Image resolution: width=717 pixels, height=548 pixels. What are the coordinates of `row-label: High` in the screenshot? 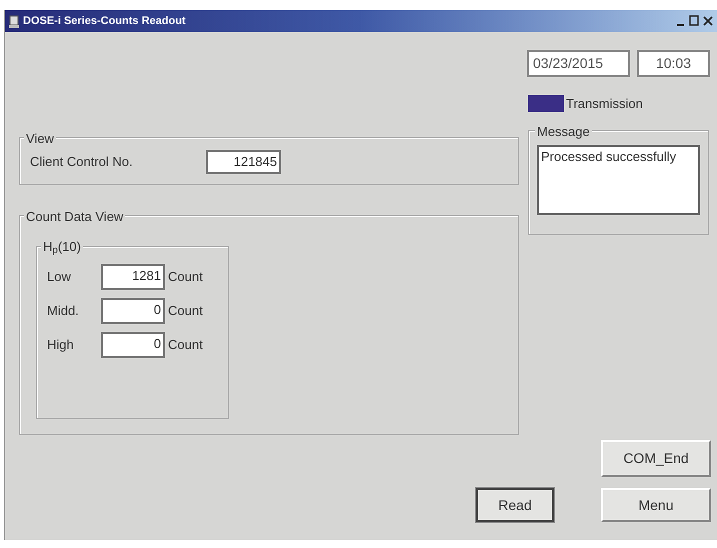 It's located at (61, 345).